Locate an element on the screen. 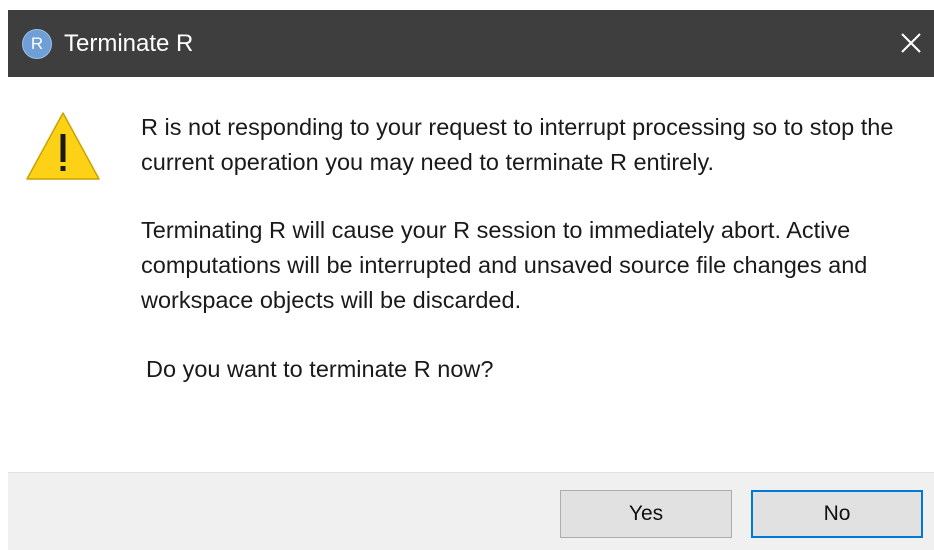 The width and height of the screenshot is (934, 550). close-icon is located at coordinates (911, 43).